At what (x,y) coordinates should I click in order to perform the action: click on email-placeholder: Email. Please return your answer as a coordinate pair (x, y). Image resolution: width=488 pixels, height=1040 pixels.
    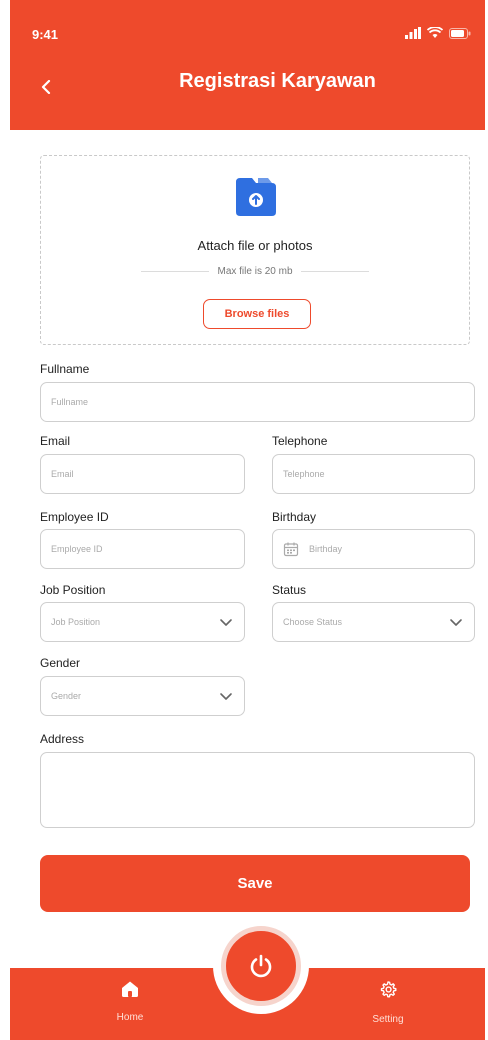
    Looking at the image, I should click on (62, 474).